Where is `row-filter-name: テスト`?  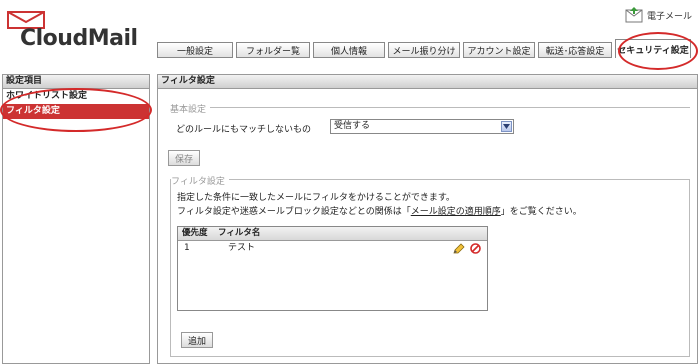
row-filter-name: テスト is located at coordinates (242, 248).